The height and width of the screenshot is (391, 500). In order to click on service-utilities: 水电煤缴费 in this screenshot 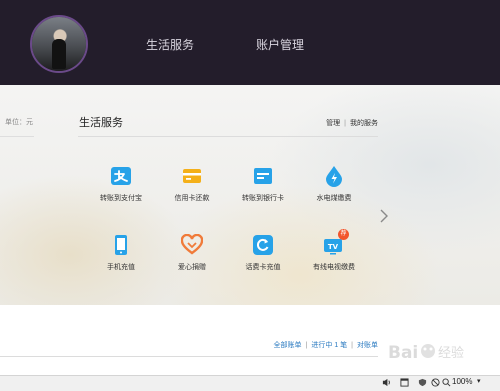, I will do `click(334, 184)`.